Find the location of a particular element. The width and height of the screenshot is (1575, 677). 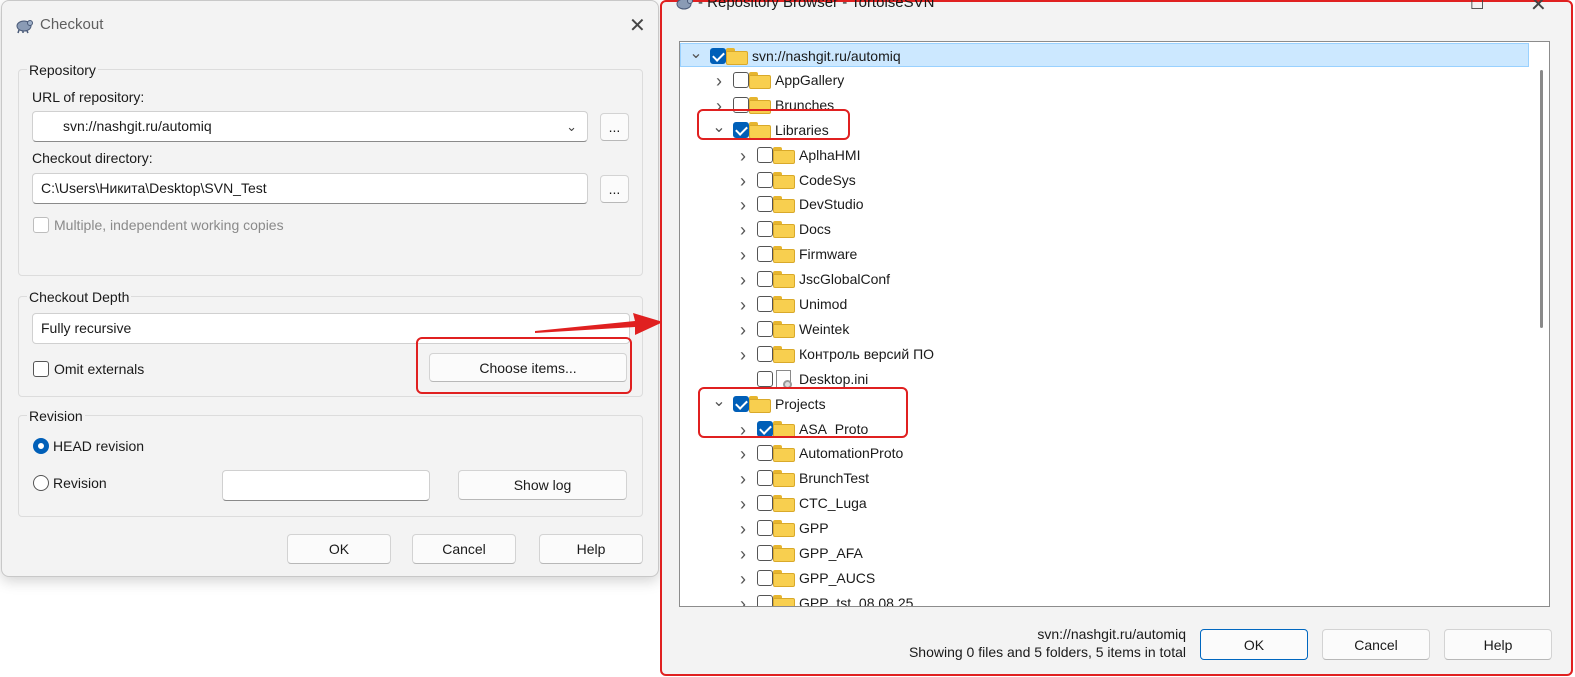

tree-item: › BrunchTest is located at coordinates (1100, 478).